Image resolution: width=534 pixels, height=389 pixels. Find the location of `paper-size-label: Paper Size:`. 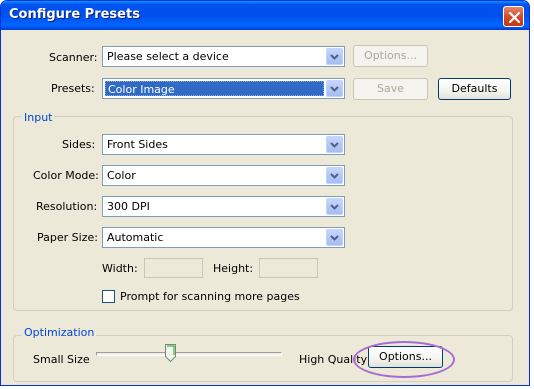

paper-size-label: Paper Size: is located at coordinates (67, 237).